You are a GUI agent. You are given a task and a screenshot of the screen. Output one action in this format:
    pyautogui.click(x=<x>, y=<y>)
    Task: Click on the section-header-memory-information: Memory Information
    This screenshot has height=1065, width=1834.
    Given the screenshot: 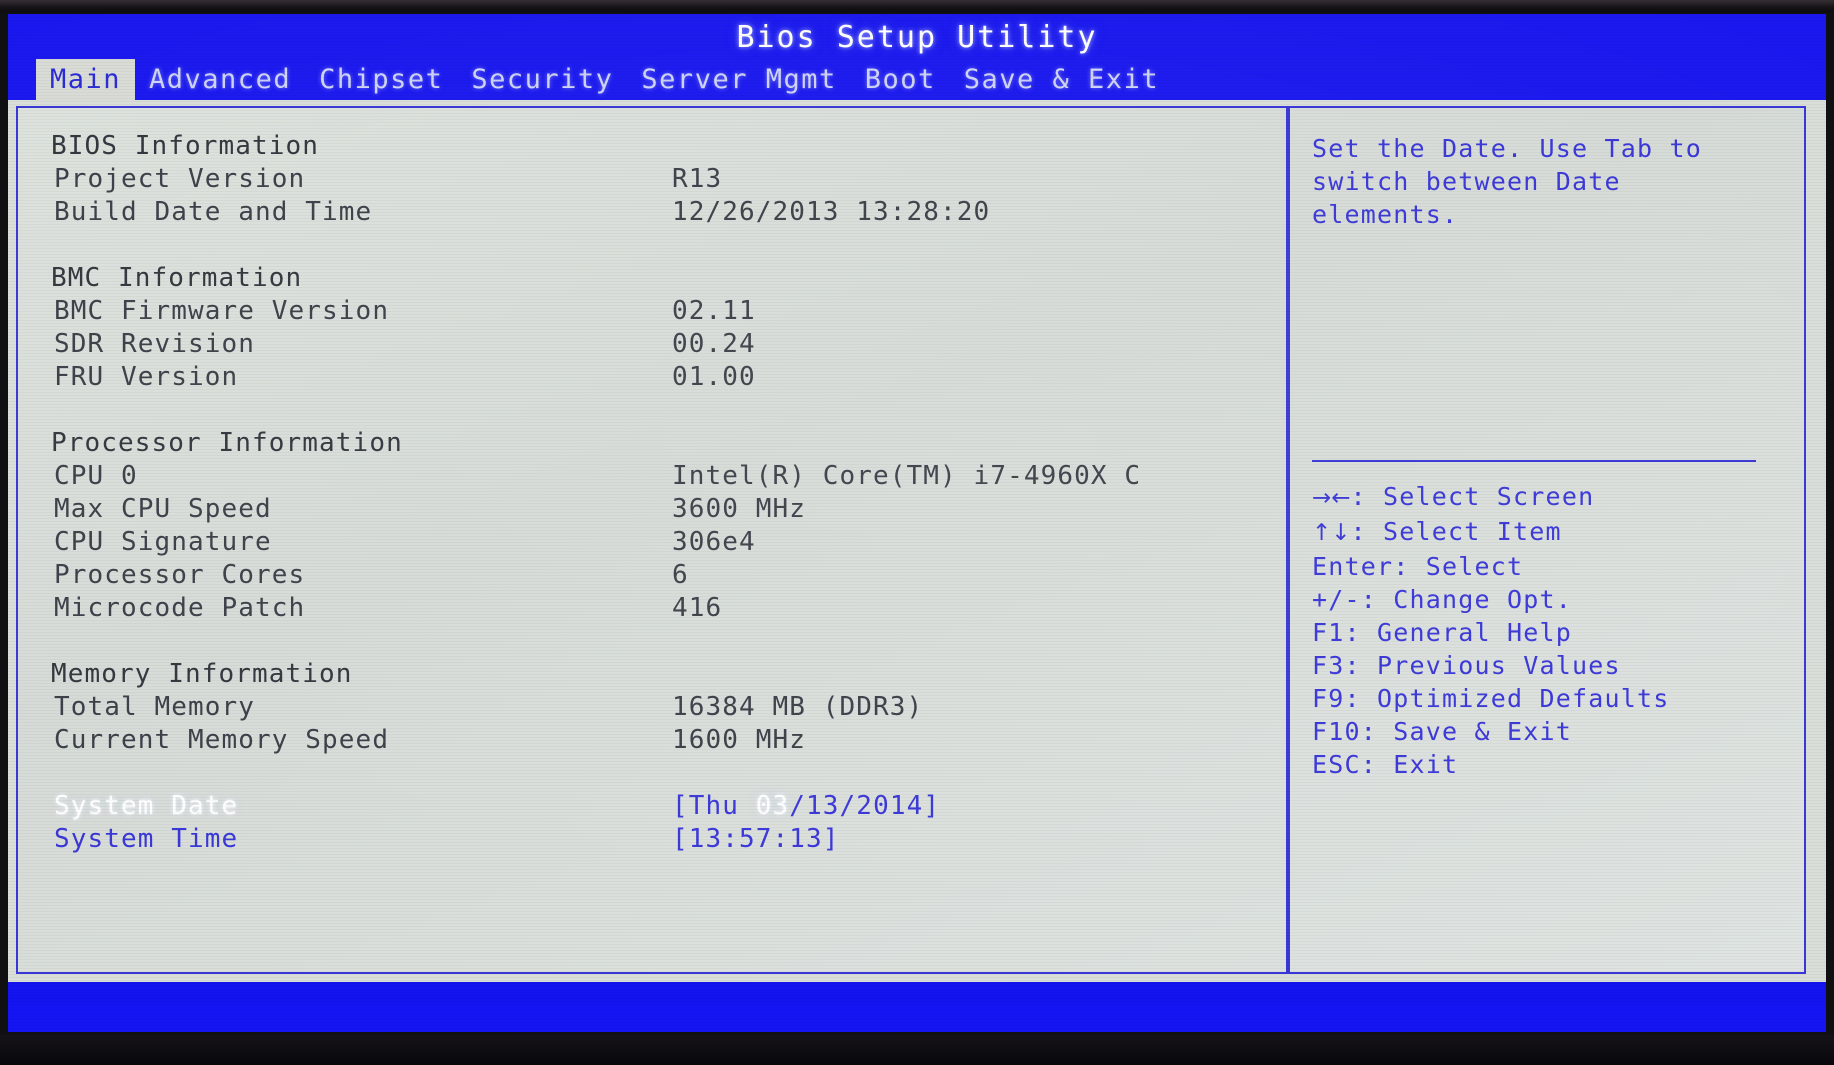 What is the action you would take?
    pyautogui.click(x=666, y=674)
    